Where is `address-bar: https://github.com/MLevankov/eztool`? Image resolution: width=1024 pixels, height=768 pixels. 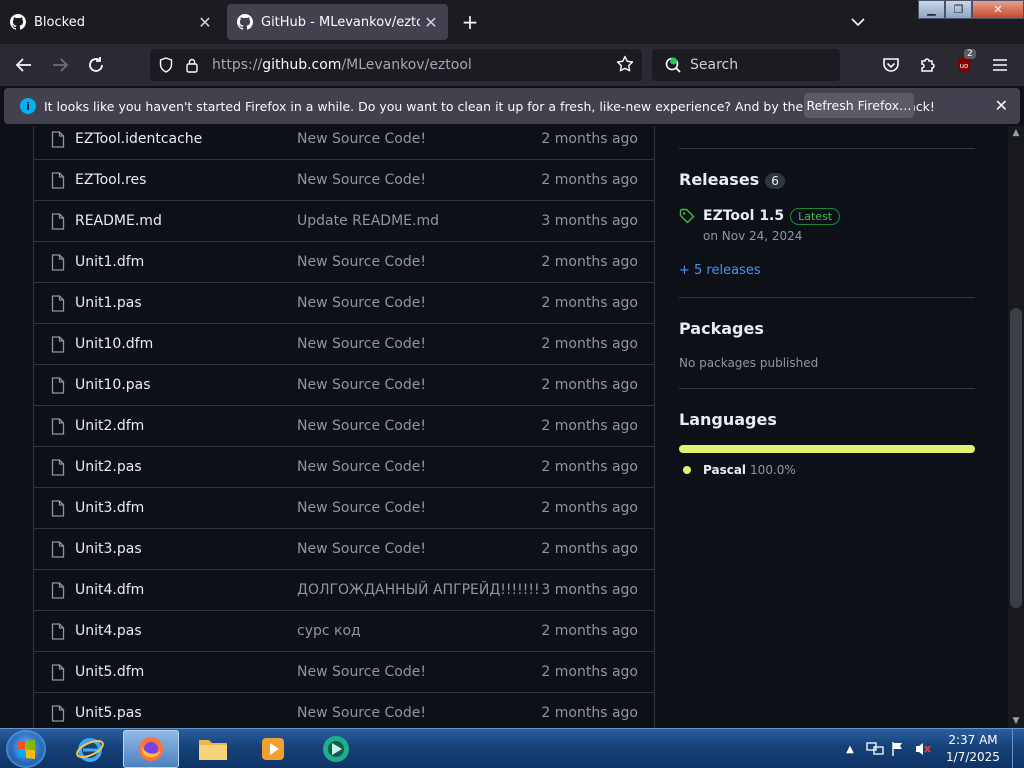
address-bar: https://github.com/MLevankov/eztool is located at coordinates (396, 65).